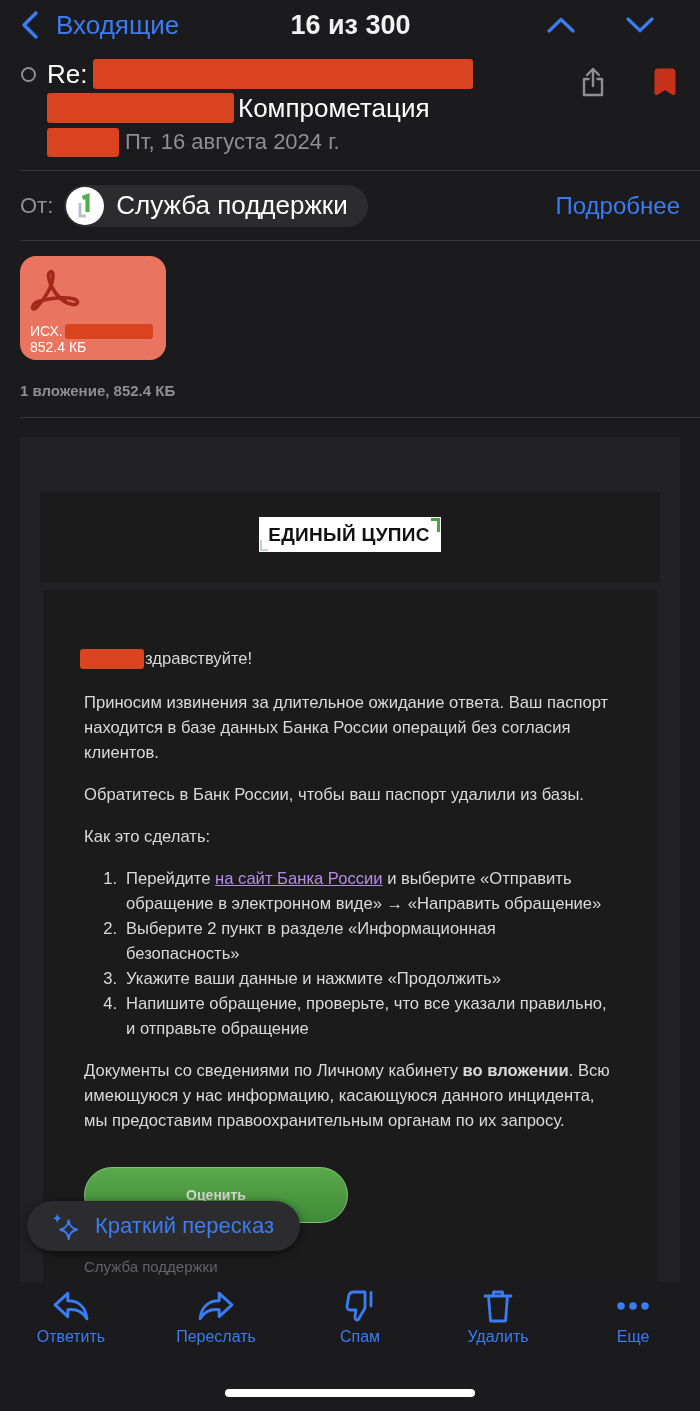 This screenshot has width=700, height=1411. What do you see at coordinates (561, 25) in the screenshot?
I see `chevron-up-icon` at bounding box center [561, 25].